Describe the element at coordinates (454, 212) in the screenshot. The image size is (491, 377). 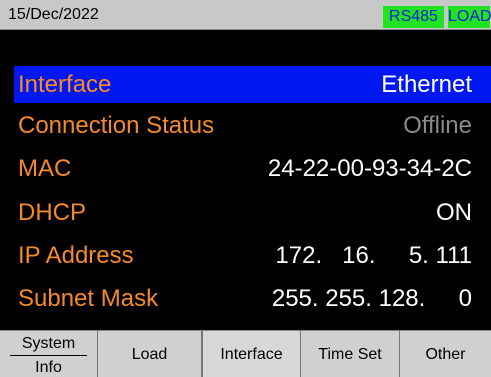
I see `row-value: ON` at that location.